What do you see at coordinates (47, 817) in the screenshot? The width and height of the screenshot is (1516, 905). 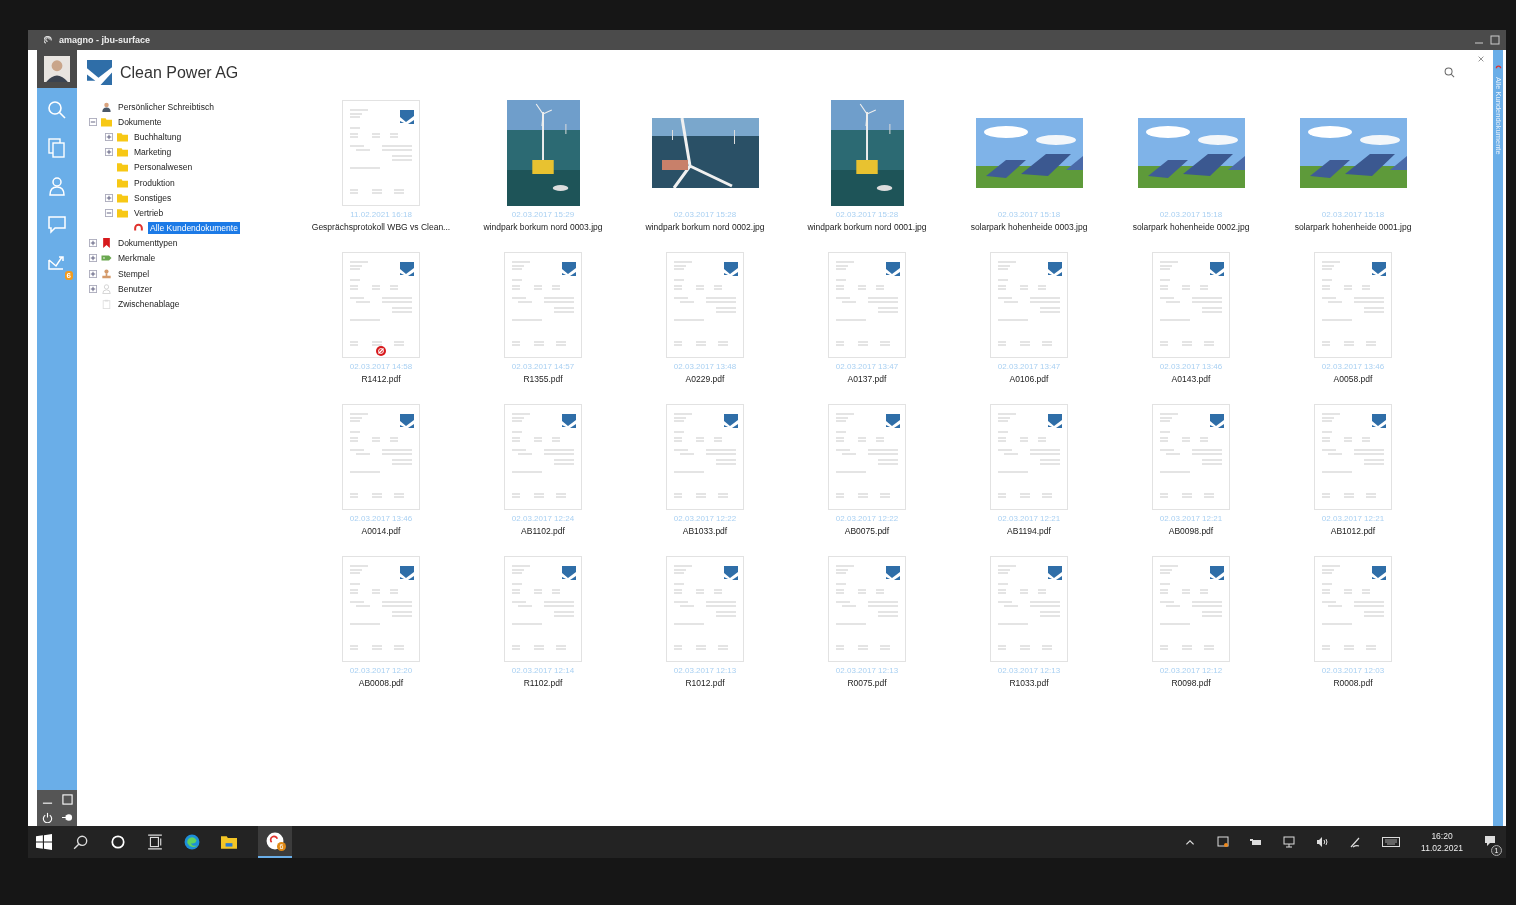 I see `power-icon` at bounding box center [47, 817].